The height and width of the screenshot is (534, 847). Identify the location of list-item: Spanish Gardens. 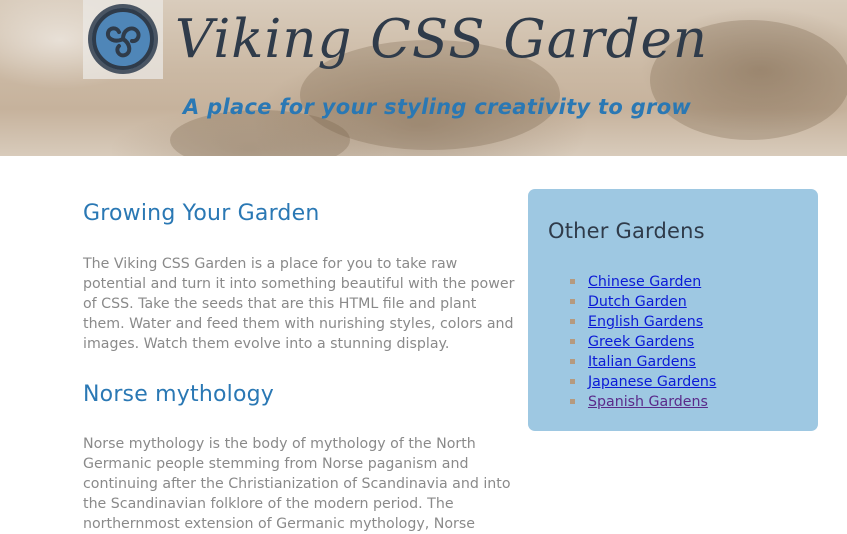
(643, 401).